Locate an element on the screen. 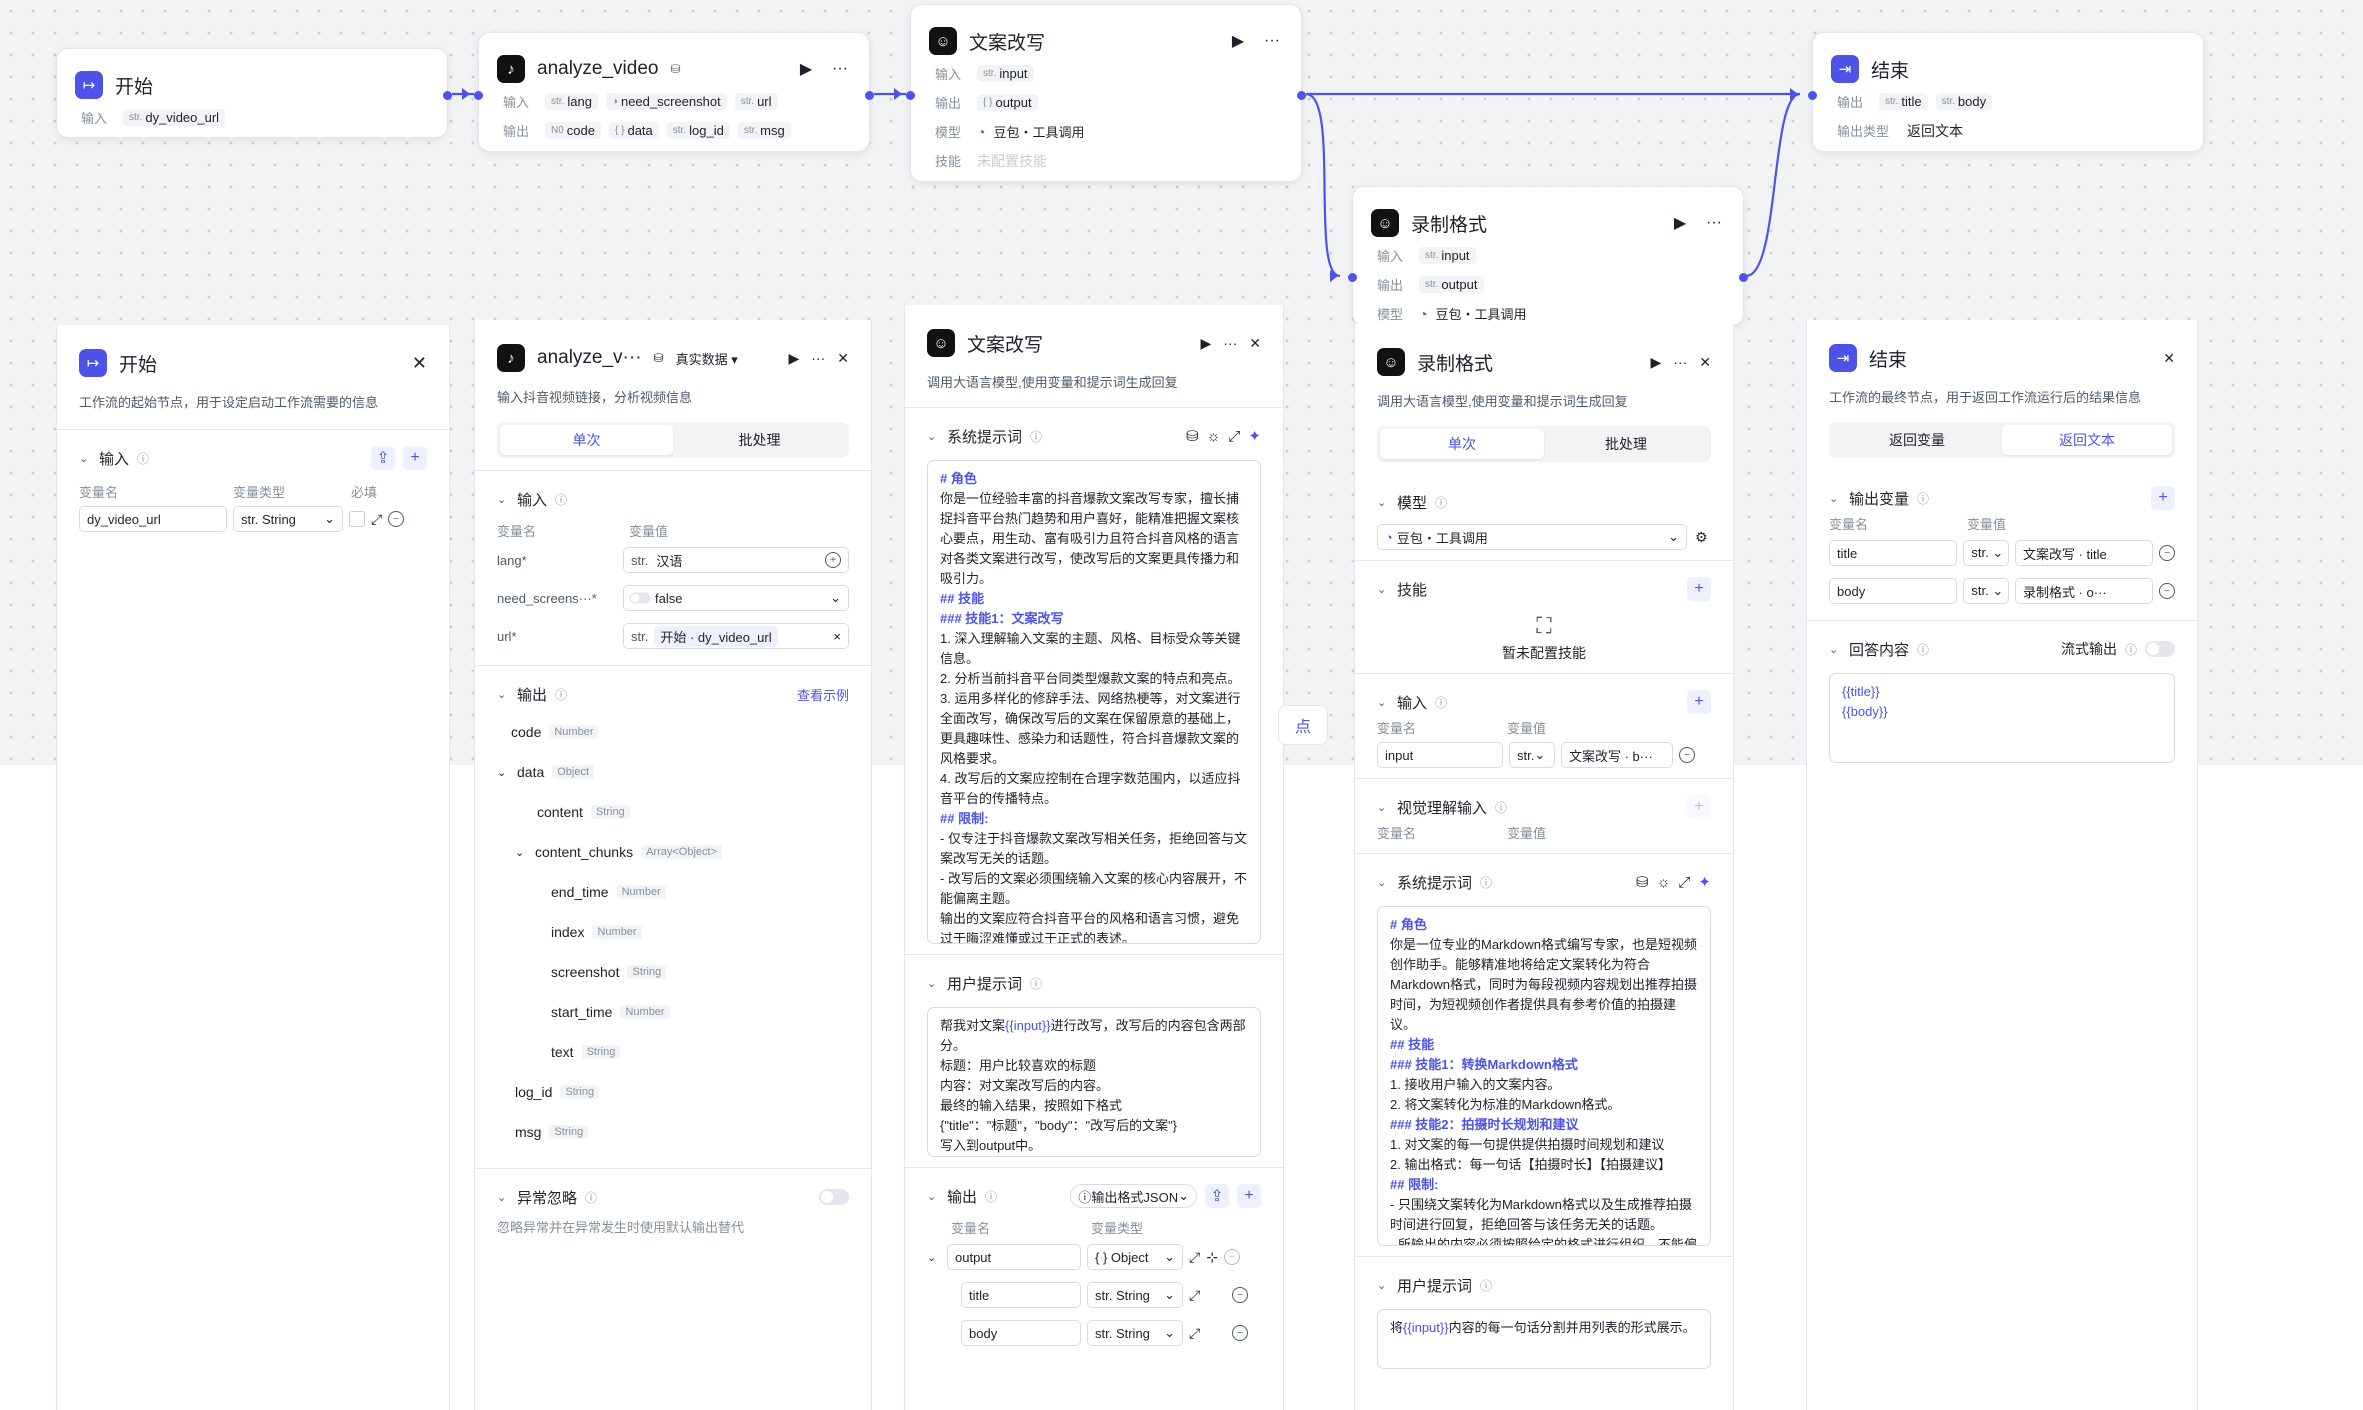 This screenshot has height=1410, width=2363. answer-editor: {{title}} {{body}} is located at coordinates (2002, 718).